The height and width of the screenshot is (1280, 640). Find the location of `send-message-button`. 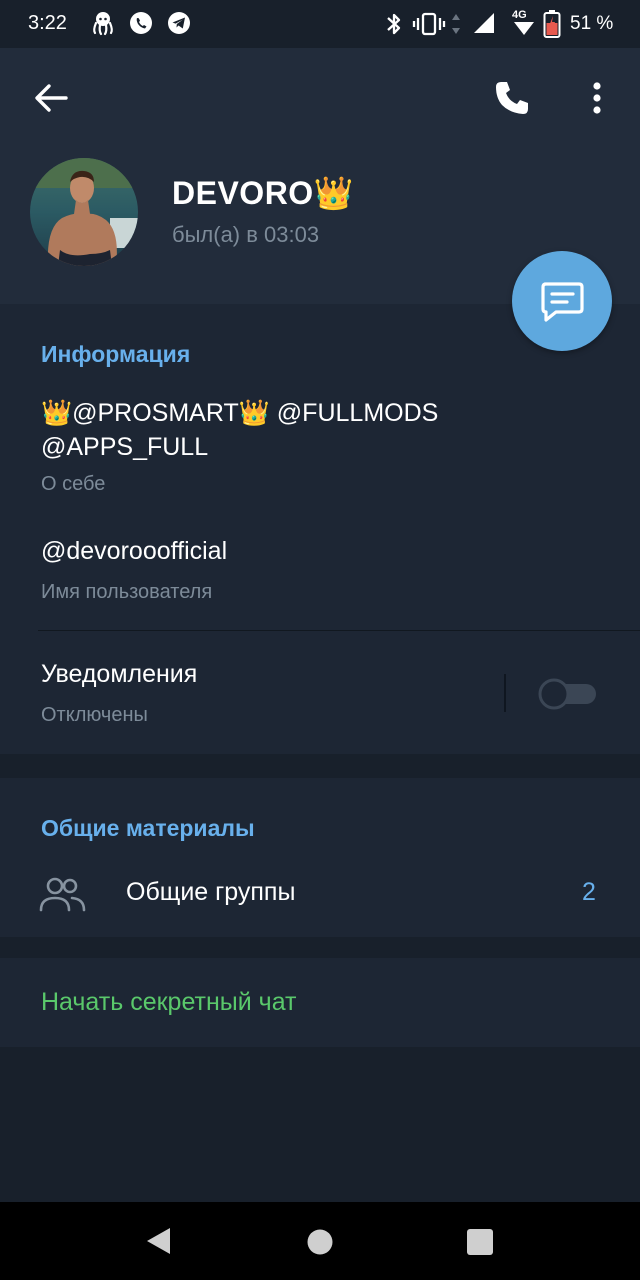

send-message-button is located at coordinates (562, 301).